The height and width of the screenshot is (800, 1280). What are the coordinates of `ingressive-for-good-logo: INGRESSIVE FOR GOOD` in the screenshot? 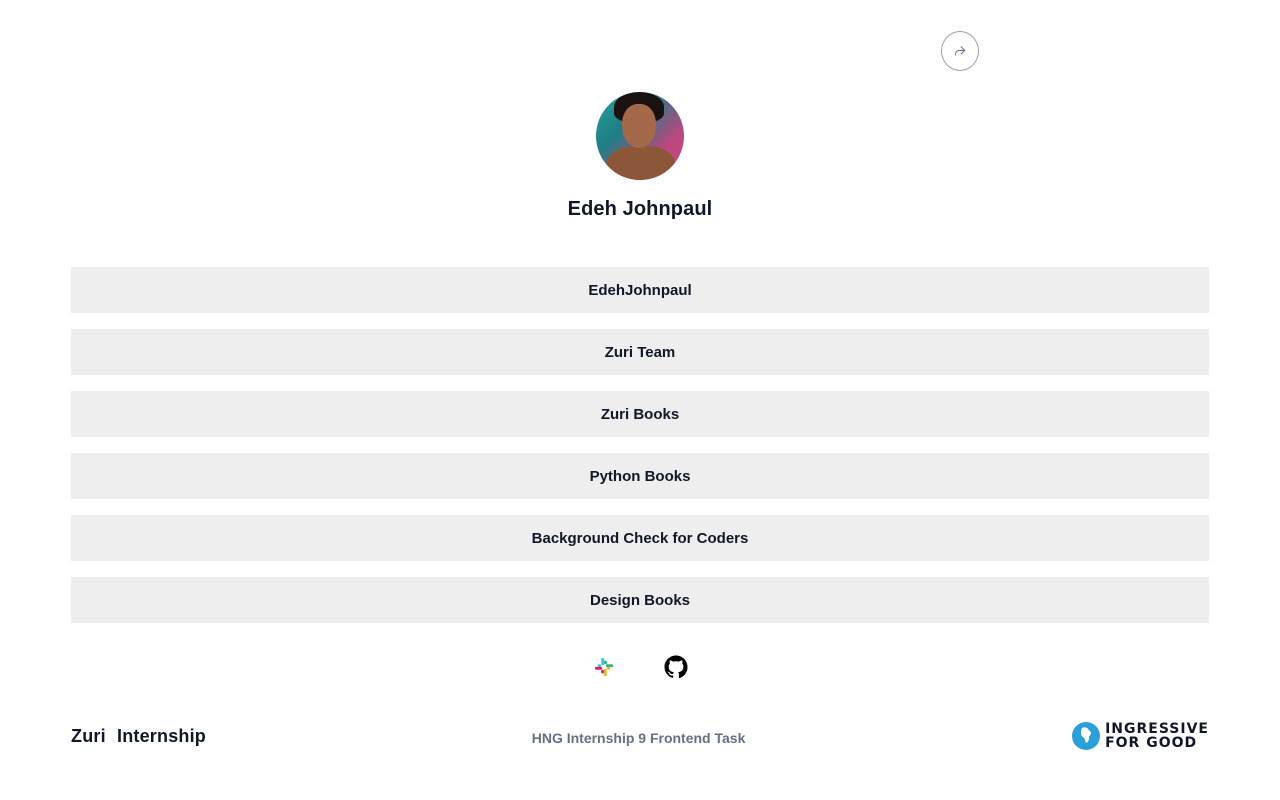 It's located at (1140, 736).